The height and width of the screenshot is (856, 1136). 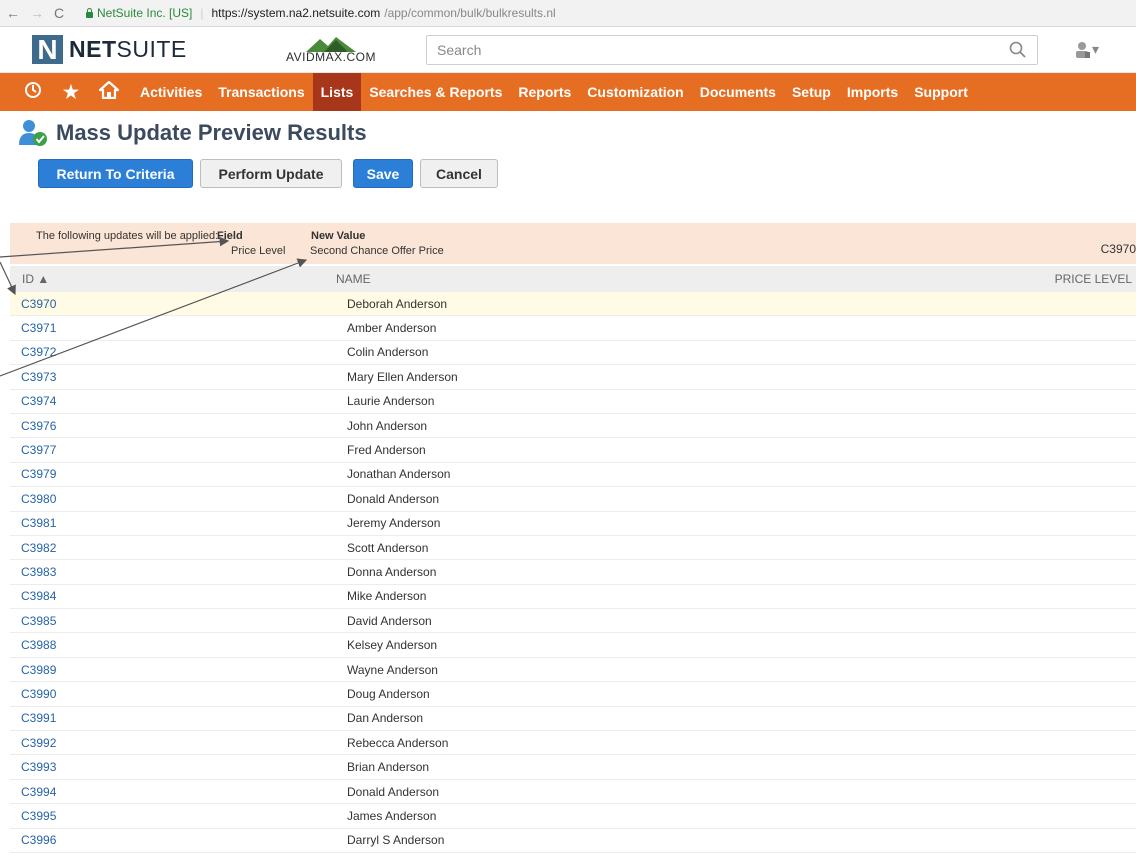 What do you see at coordinates (573, 402) in the screenshot?
I see `table-row: C3974 Laurie Anderson` at bounding box center [573, 402].